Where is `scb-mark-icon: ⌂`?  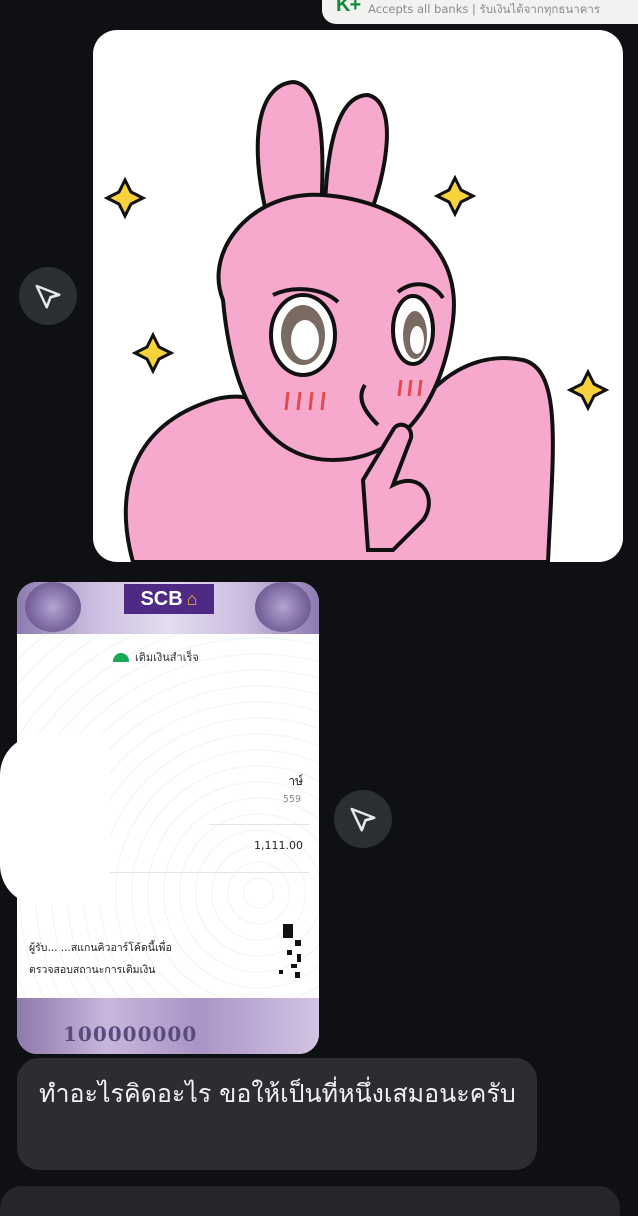
scb-mark-icon: ⌂ is located at coordinates (192, 598).